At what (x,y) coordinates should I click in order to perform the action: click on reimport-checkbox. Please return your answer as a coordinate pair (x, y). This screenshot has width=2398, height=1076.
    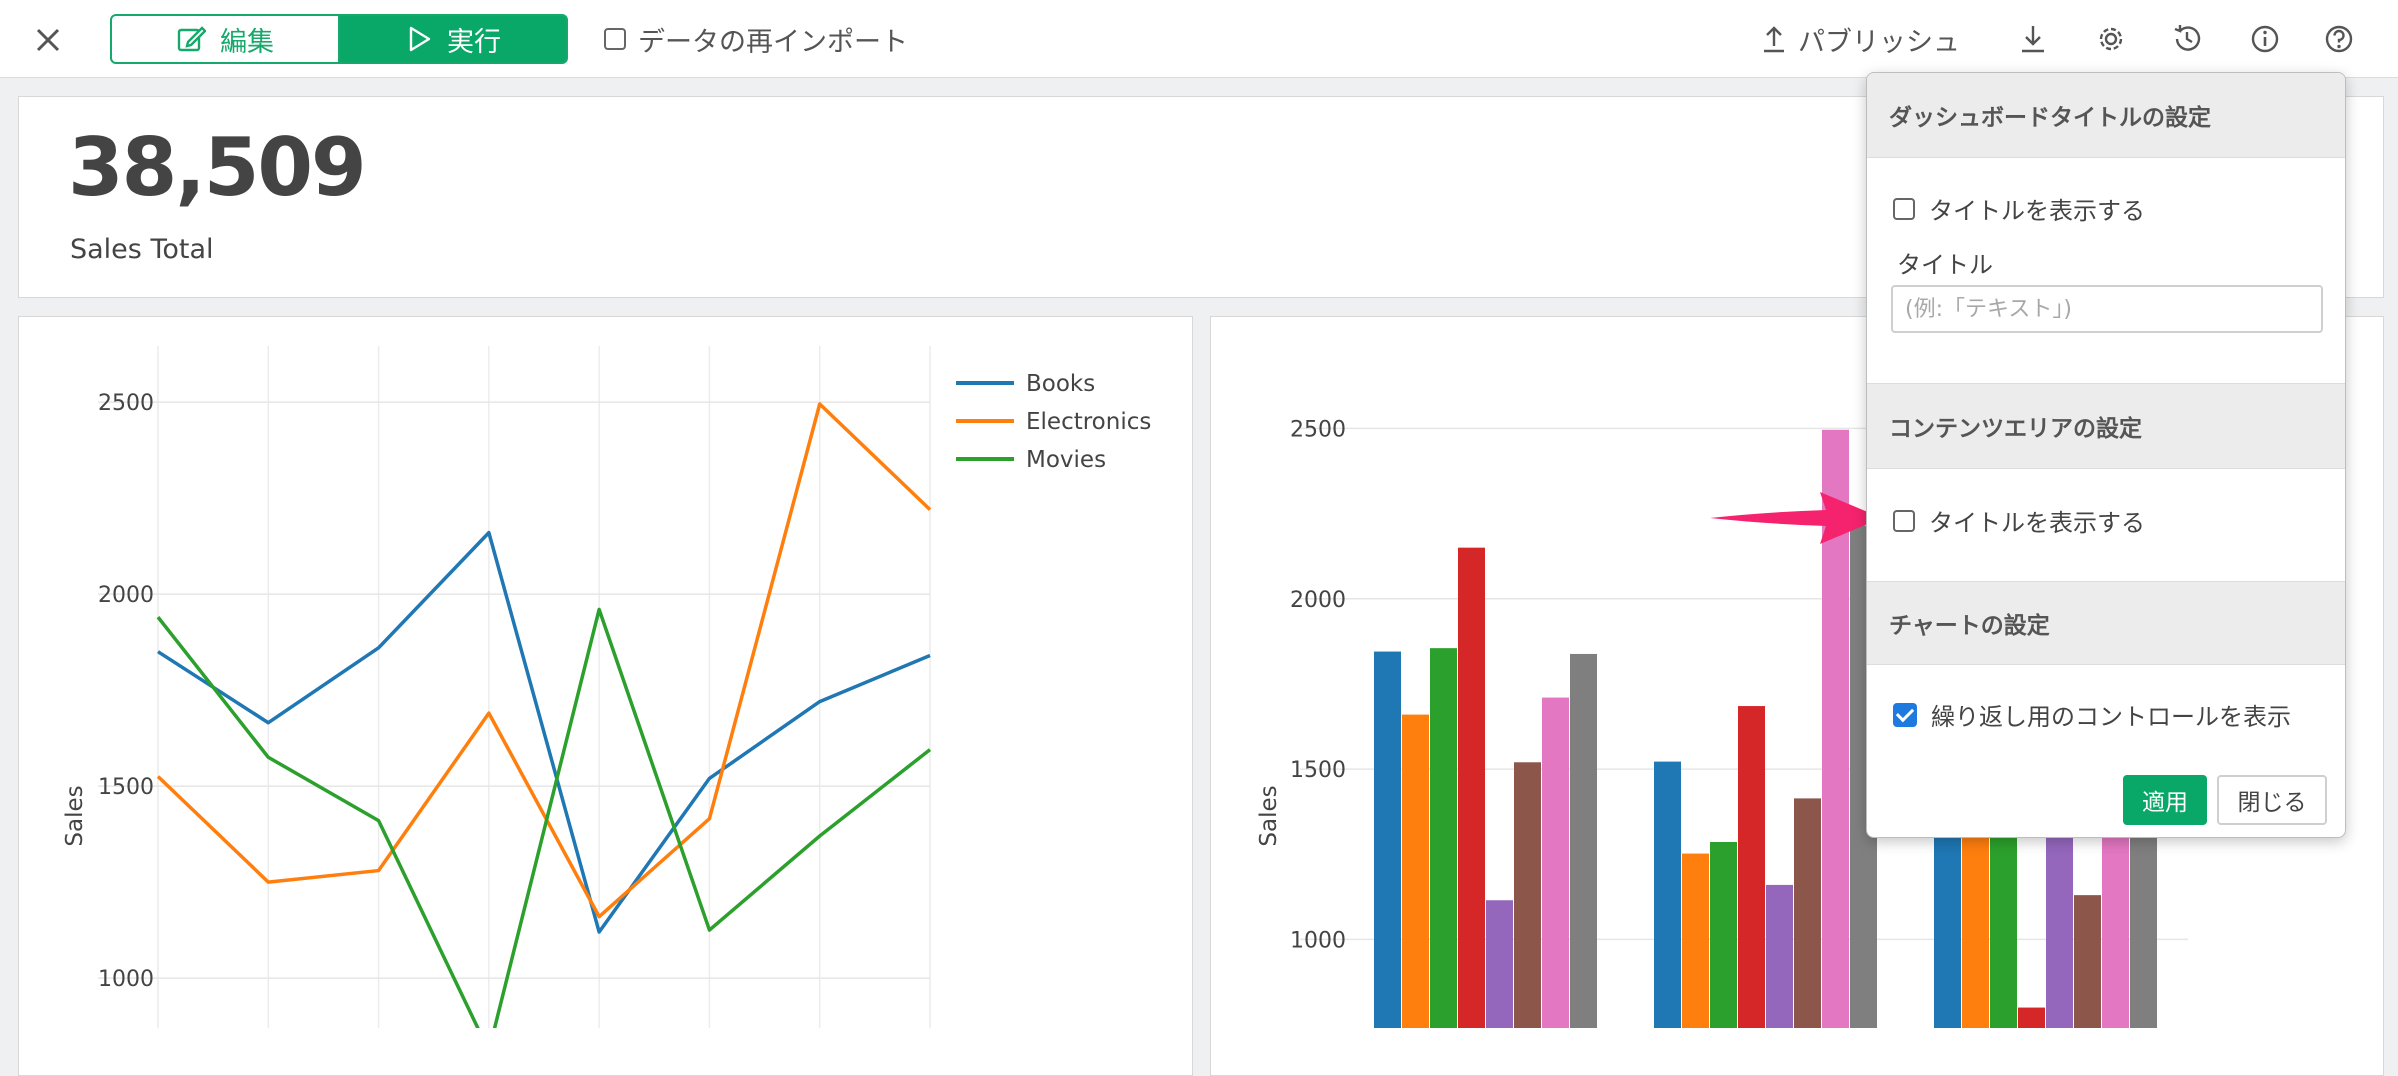
    Looking at the image, I should click on (615, 39).